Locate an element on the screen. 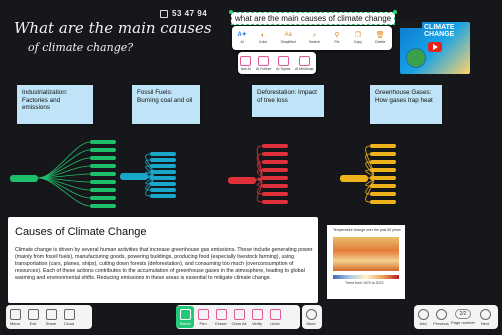 The image size is (502, 335). toolbar-color-button: ◐ Color is located at coordinates (263, 38).